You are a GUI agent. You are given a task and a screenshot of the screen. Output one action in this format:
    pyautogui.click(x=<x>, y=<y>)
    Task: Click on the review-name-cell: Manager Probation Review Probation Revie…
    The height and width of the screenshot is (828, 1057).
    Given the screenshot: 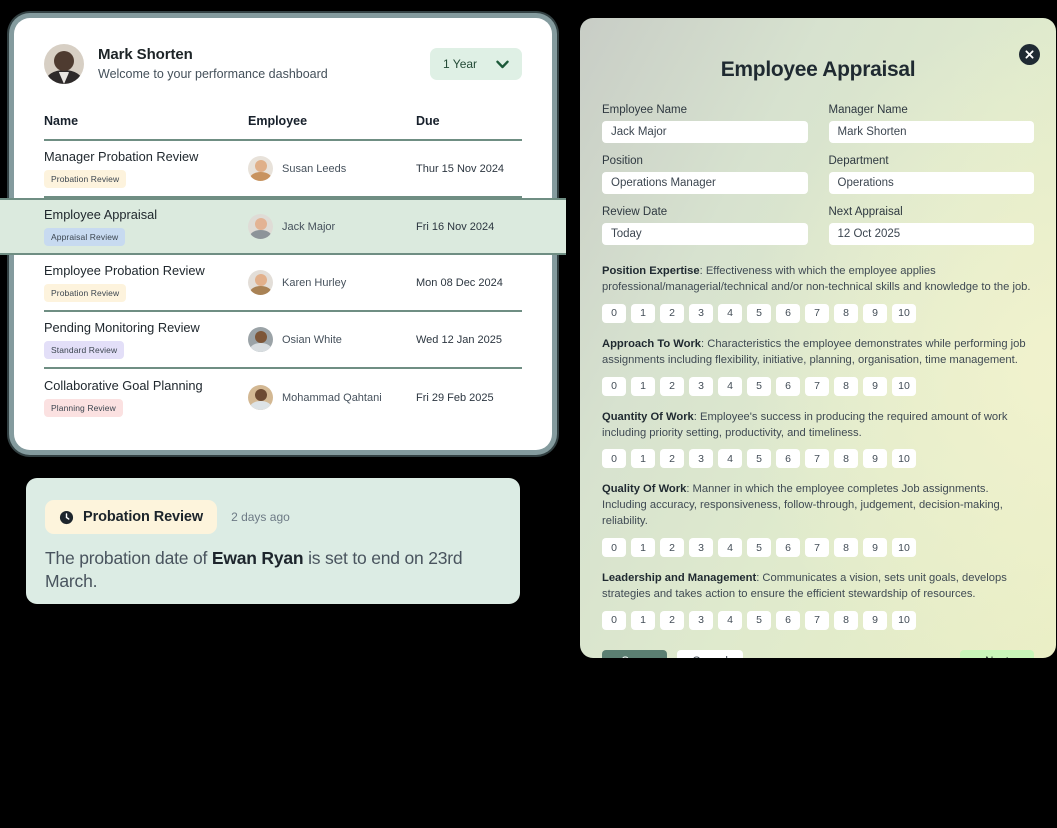 What is the action you would take?
    pyautogui.click(x=146, y=169)
    